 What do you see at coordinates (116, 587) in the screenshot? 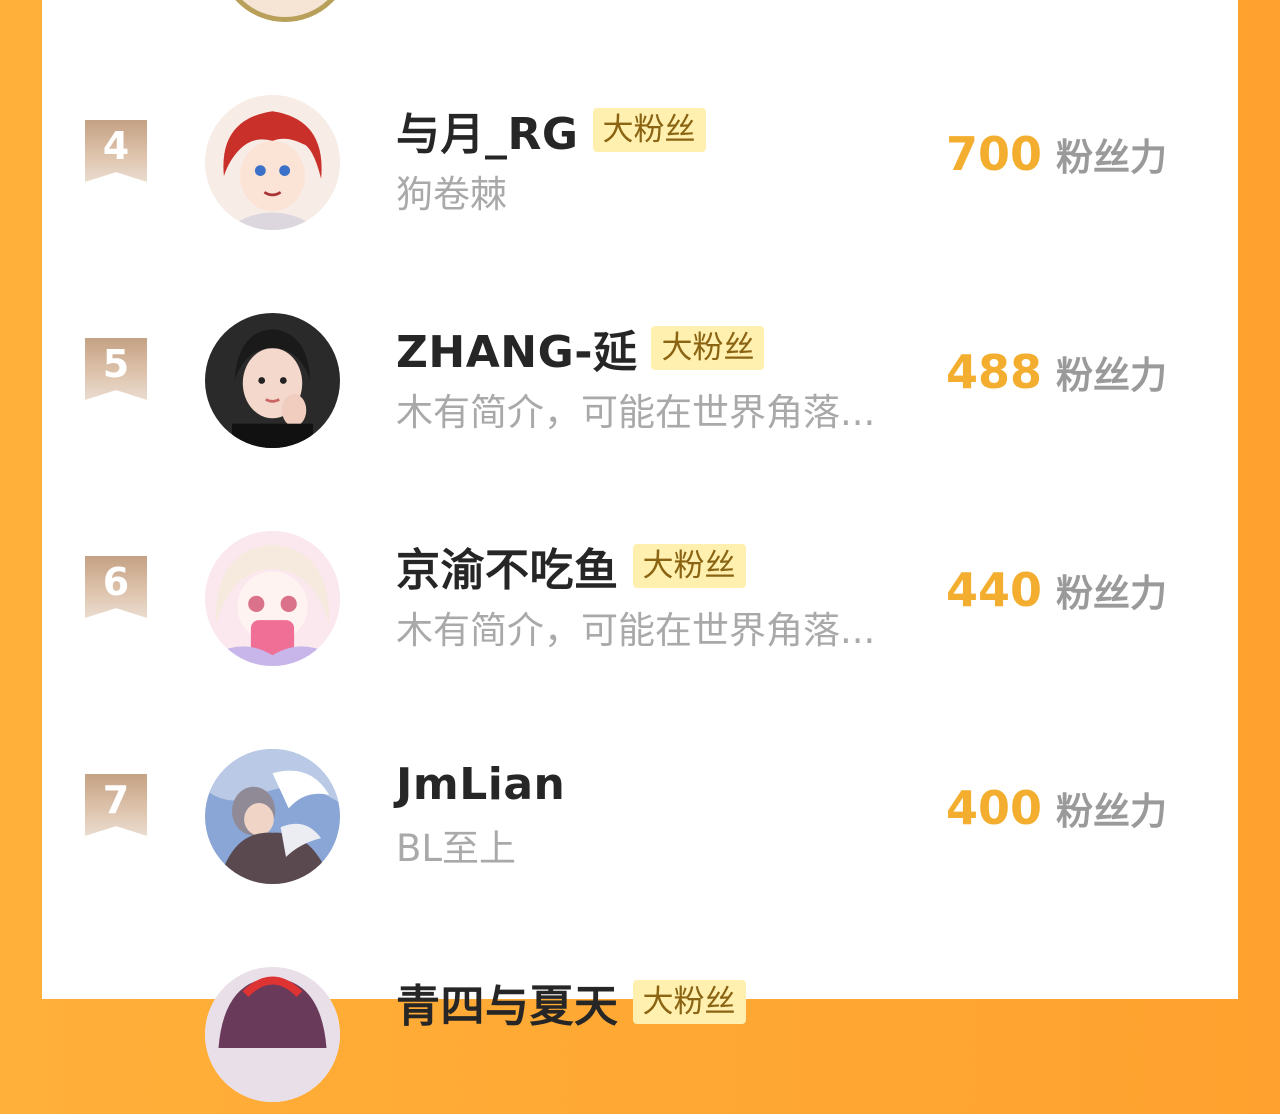
I see `rank-ribbon: 6` at bounding box center [116, 587].